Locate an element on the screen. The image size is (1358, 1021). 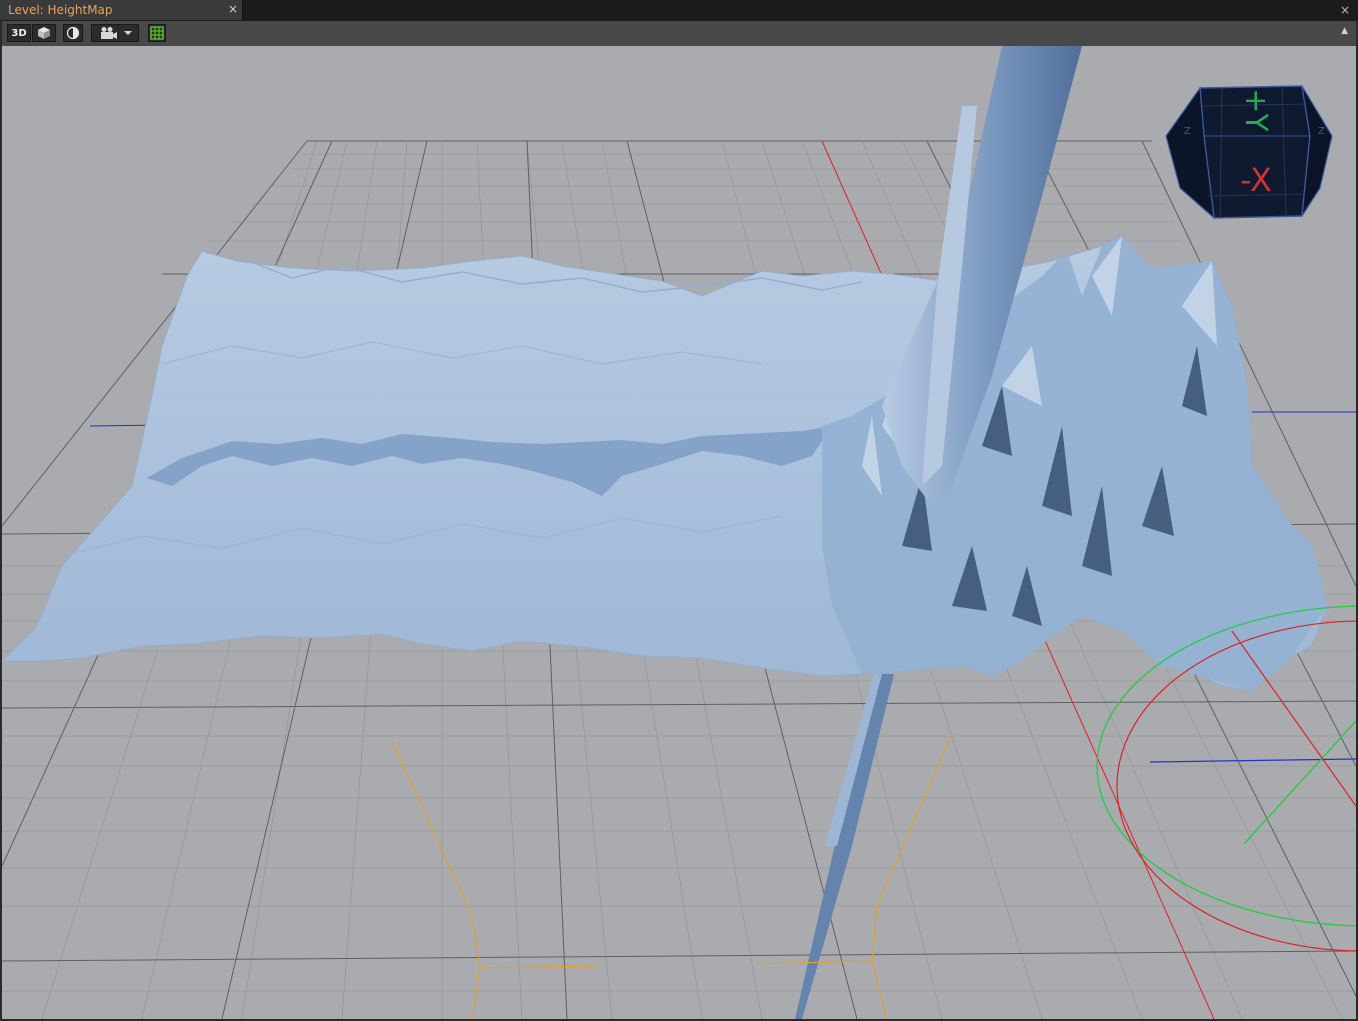
view-cube-top-label: +Y is located at coordinates (1255, 110).